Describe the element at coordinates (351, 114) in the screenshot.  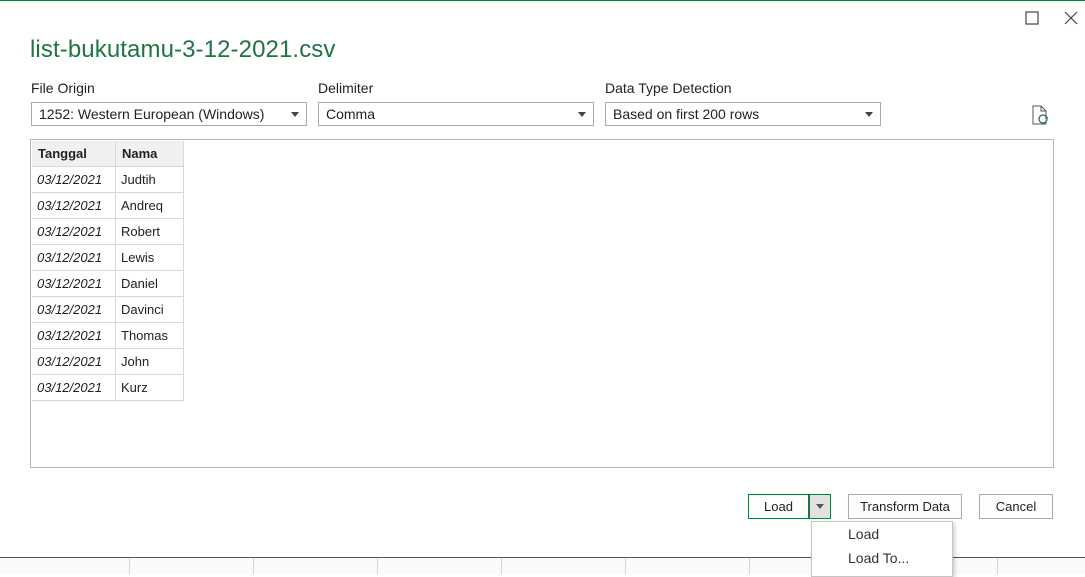
I see `delimiter-value: Comma` at that location.